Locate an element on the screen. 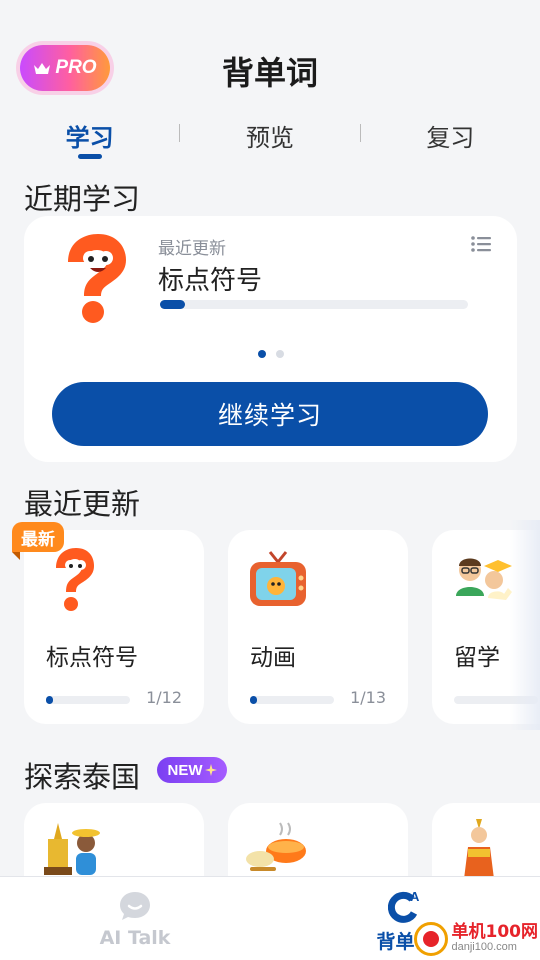 The image size is (540, 960). watermark-url: danji100.com is located at coordinates (484, 947).